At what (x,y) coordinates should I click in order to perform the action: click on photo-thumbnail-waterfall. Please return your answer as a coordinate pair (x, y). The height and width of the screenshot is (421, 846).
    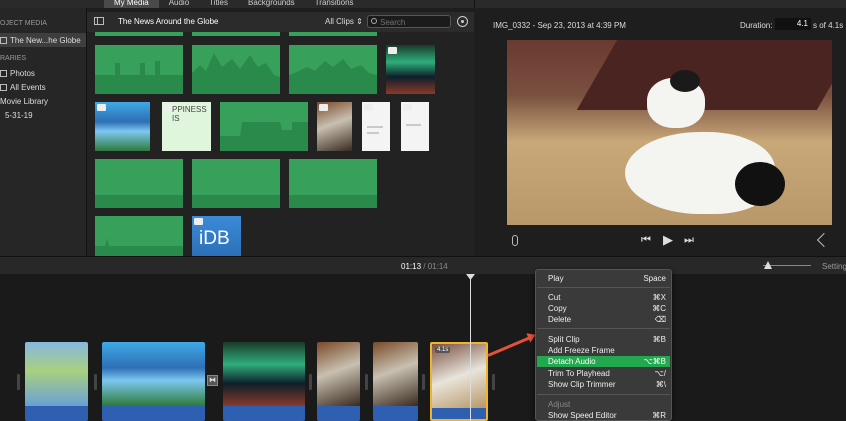
    Looking at the image, I should click on (122, 126).